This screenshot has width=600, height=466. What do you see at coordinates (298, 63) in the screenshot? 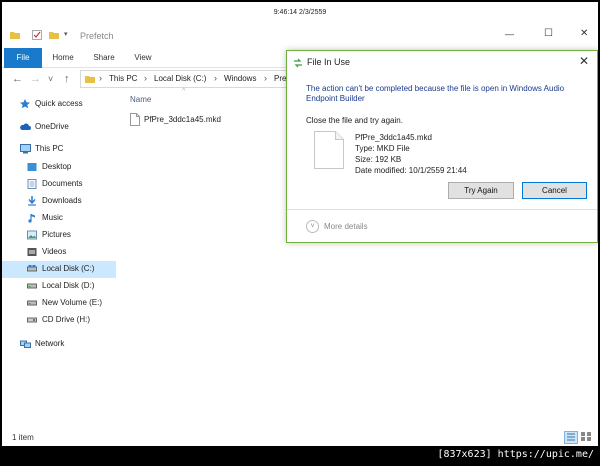
I see `copy-arrows-icon` at bounding box center [298, 63].